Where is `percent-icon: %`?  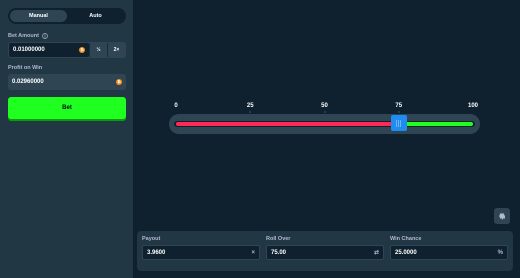 percent-icon: % is located at coordinates (500, 252).